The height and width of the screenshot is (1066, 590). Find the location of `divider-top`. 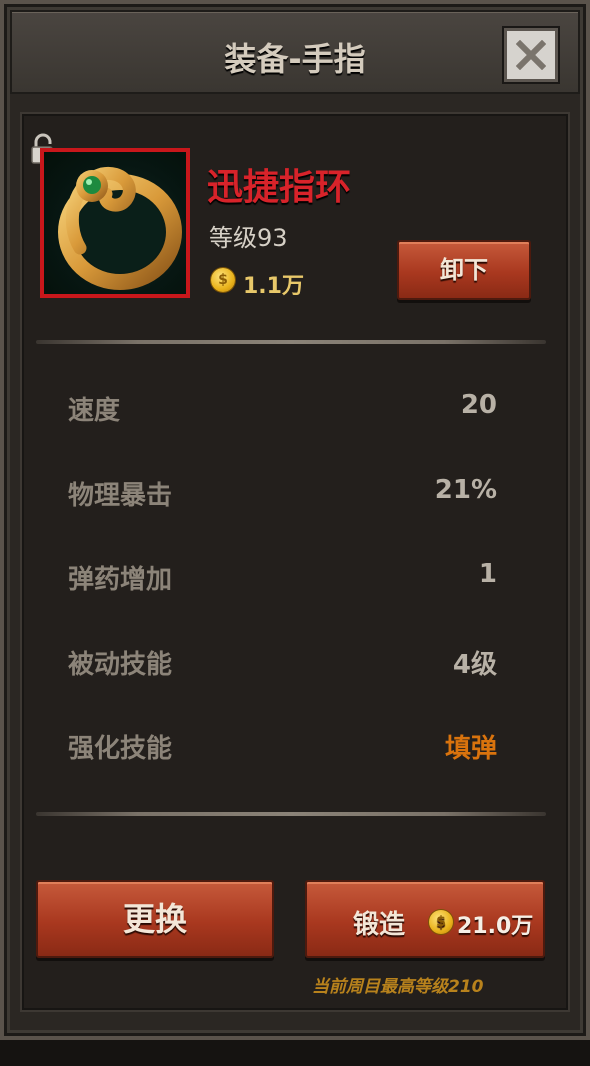

divider-top is located at coordinates (291, 342).